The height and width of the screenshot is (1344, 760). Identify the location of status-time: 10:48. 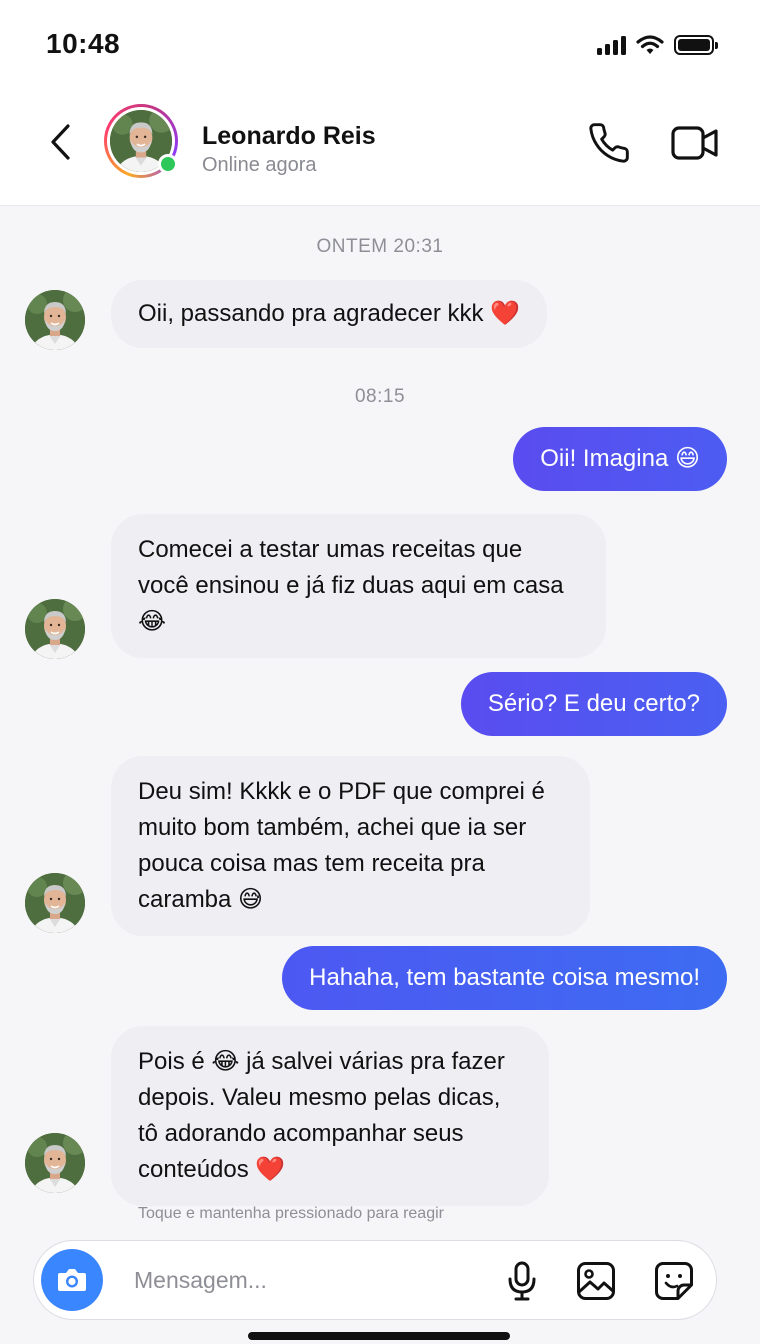
(83, 43).